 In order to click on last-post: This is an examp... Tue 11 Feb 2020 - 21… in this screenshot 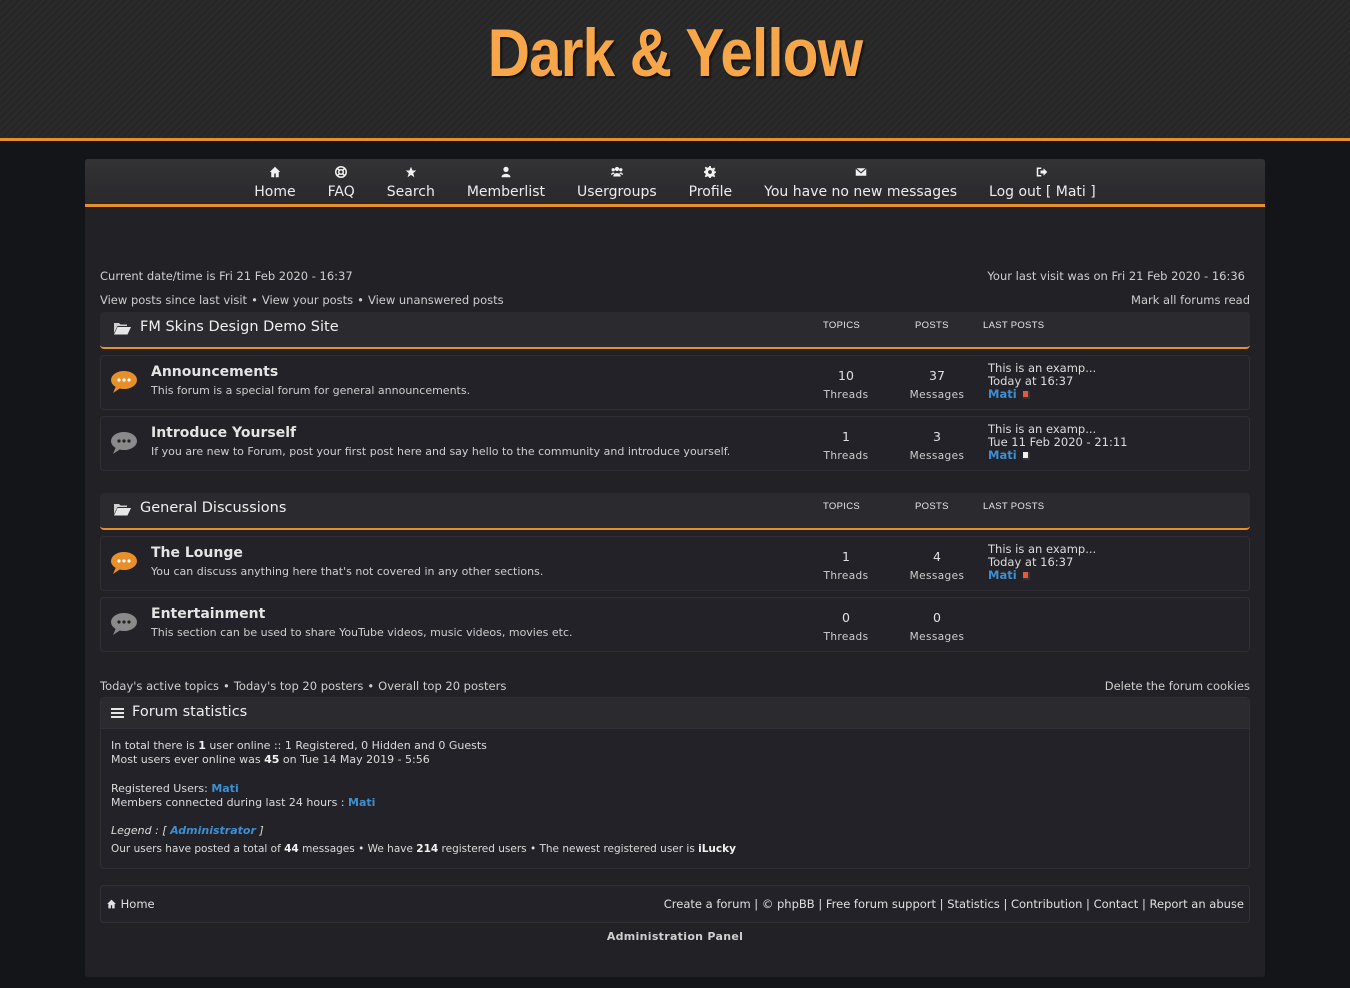, I will do `click(1057, 442)`.